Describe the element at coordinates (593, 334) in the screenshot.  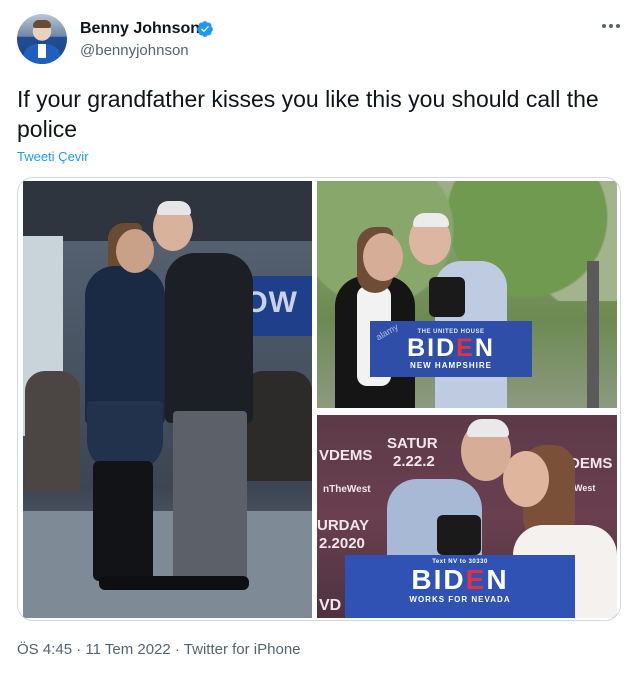
I see `post` at that location.